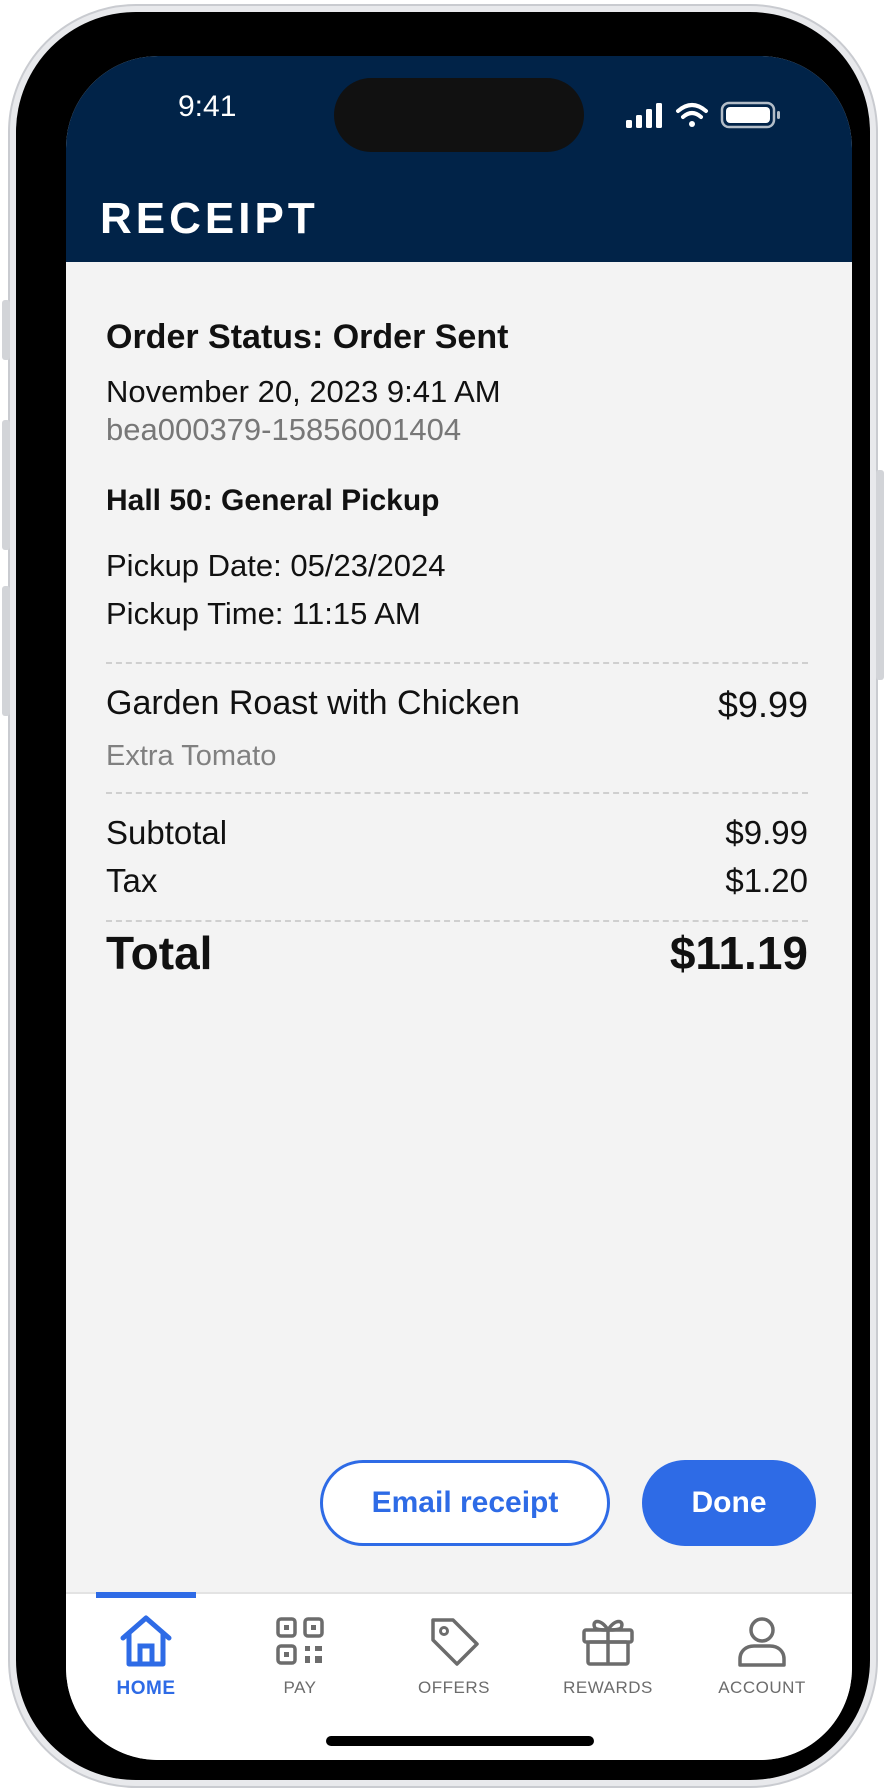  Describe the element at coordinates (766, 832) in the screenshot. I see `subtotal-value: $9.99` at that location.